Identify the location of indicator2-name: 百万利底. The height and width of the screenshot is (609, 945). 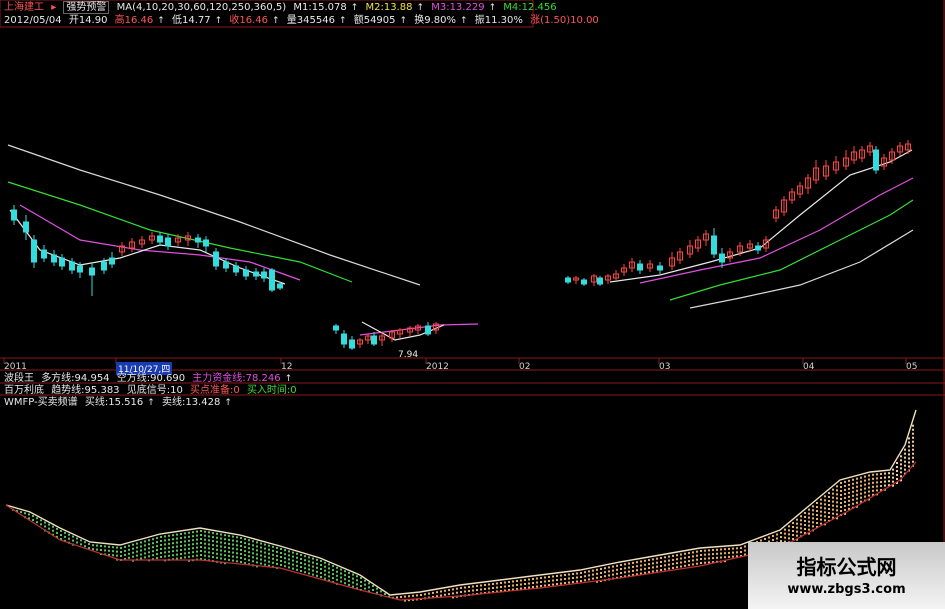
(24, 390).